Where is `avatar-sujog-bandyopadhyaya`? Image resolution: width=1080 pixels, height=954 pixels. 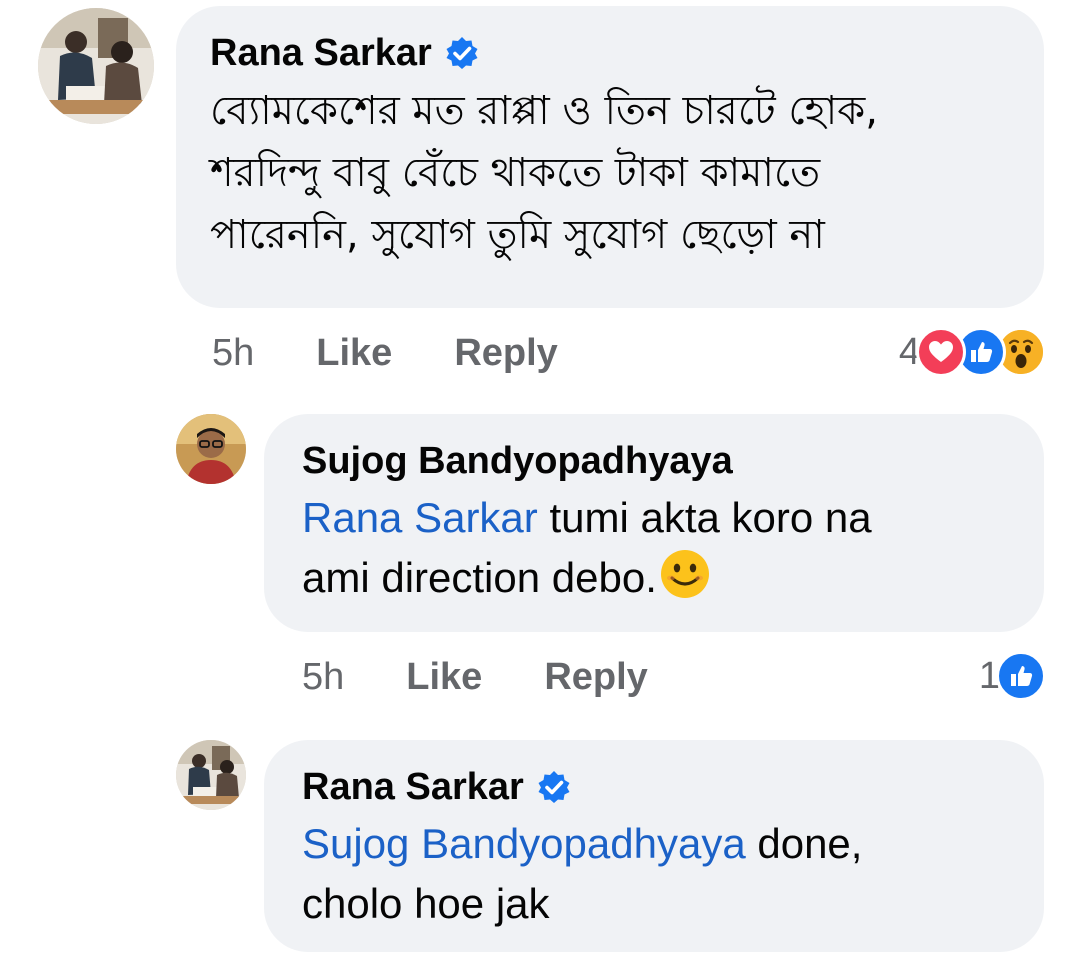 avatar-sujog-bandyopadhyaya is located at coordinates (211, 449).